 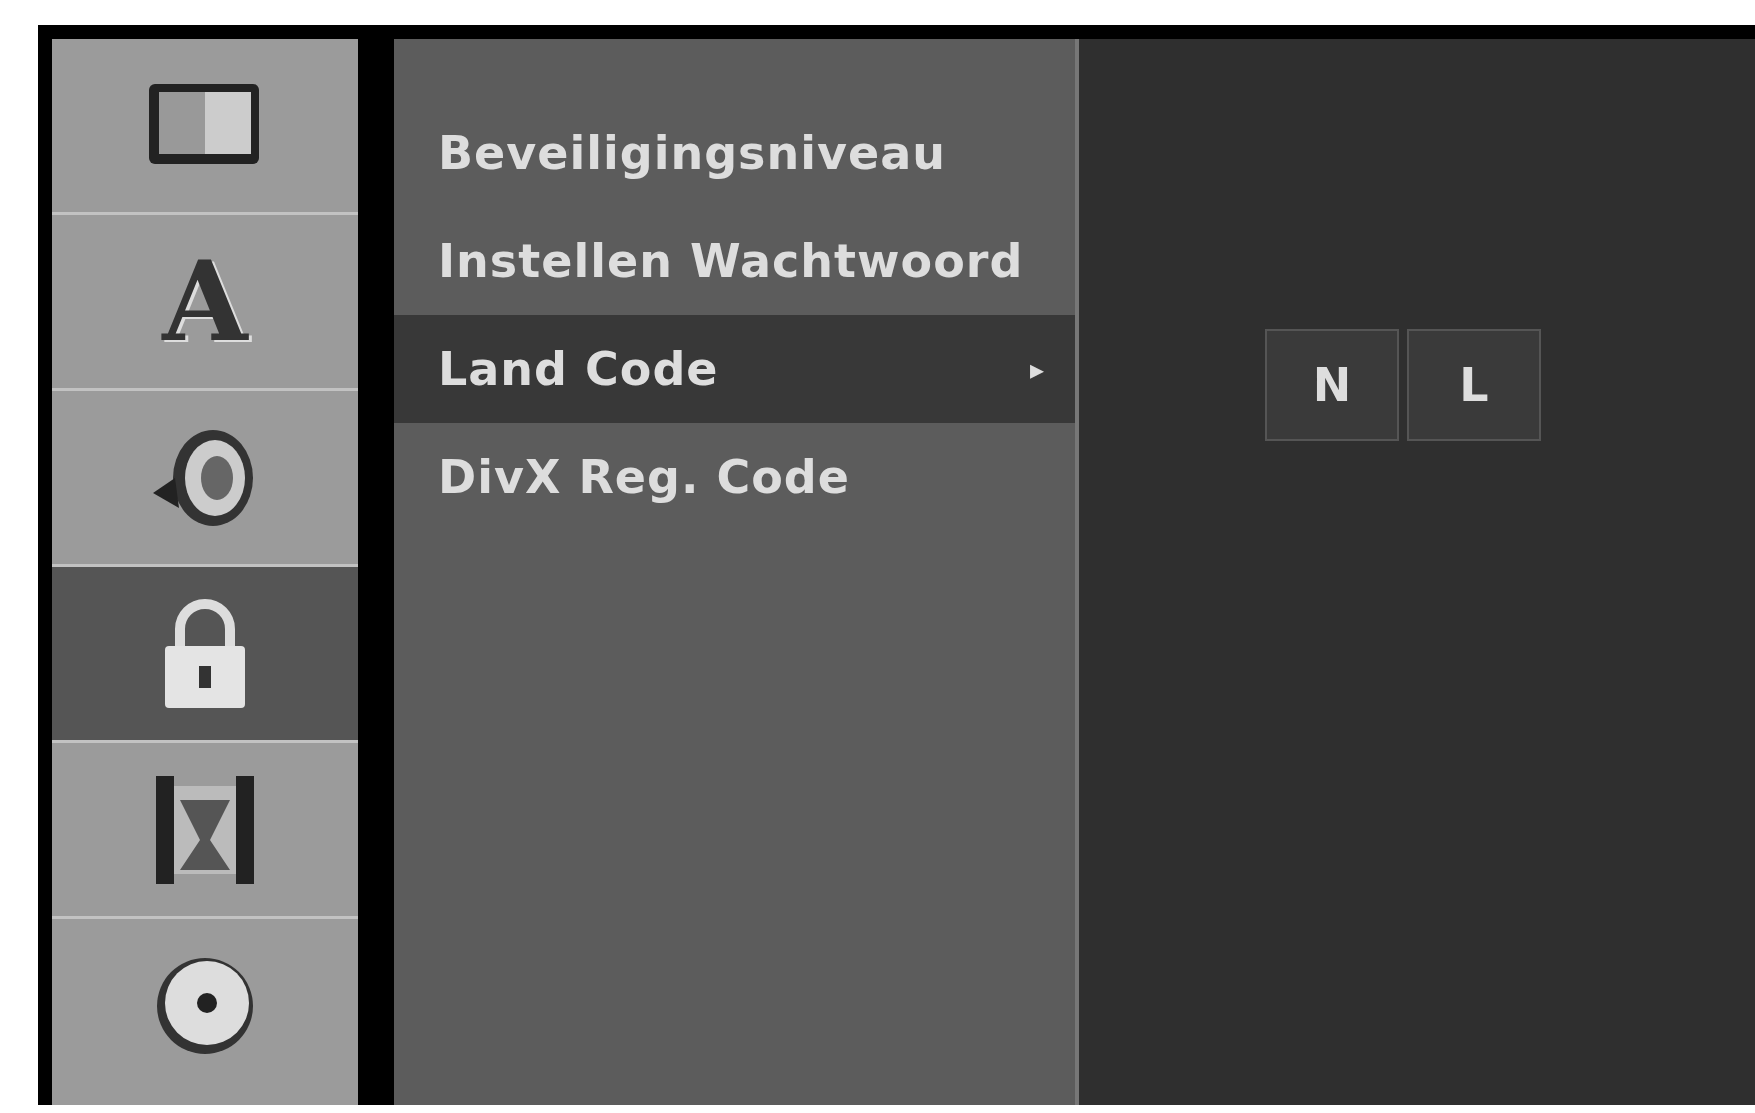 I want to click on letter-icon: A, so click(x=205, y=301).